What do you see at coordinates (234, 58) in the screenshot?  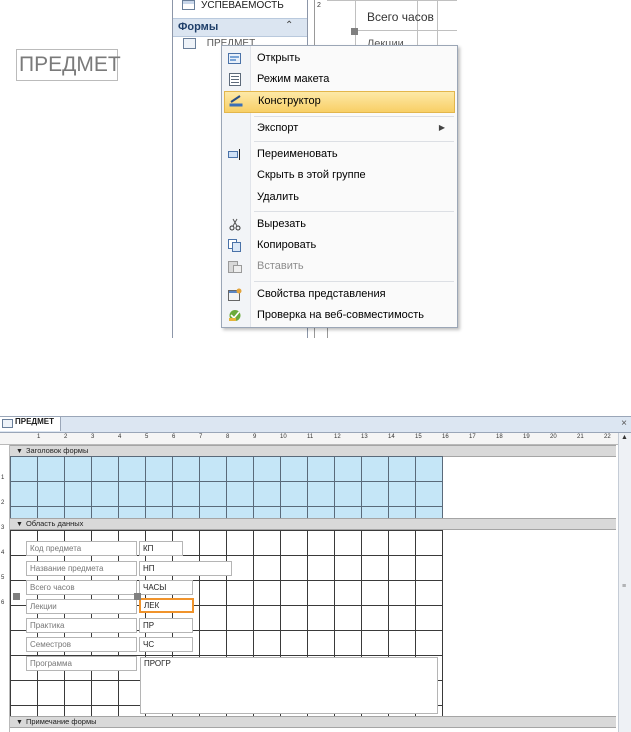 I see `open-form-icon` at bounding box center [234, 58].